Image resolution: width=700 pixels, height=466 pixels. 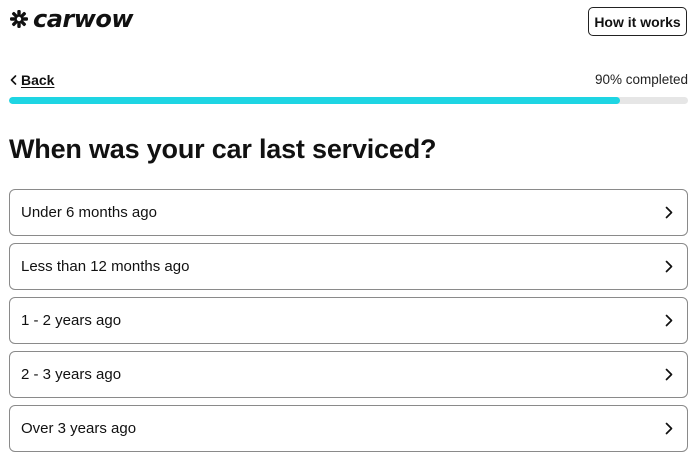 What do you see at coordinates (19, 19) in the screenshot?
I see `carwow-logo-icon` at bounding box center [19, 19].